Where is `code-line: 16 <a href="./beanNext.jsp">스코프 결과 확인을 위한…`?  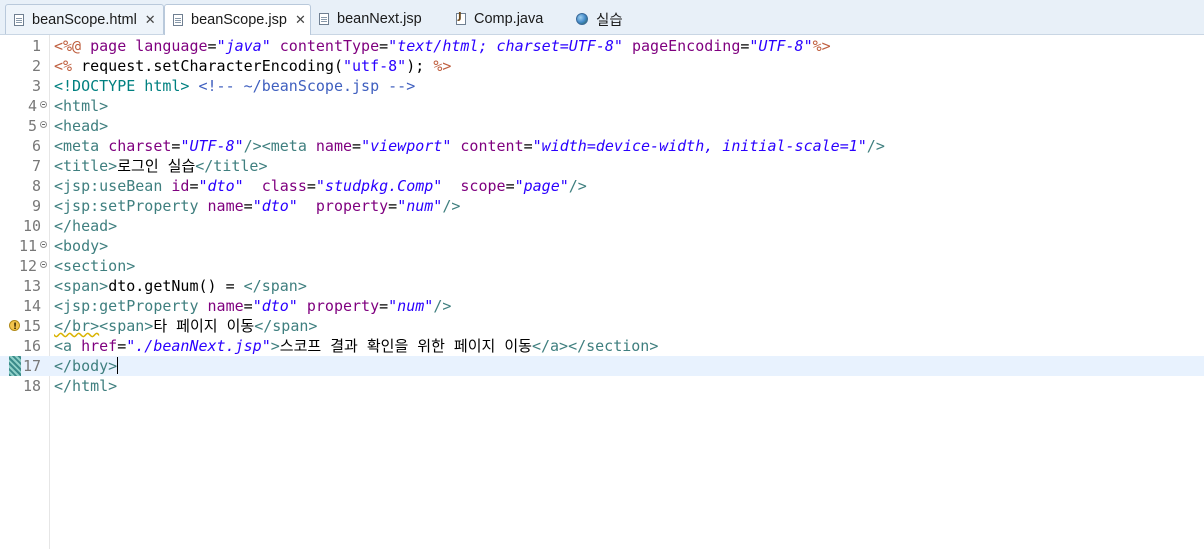
code-line: 16 <a href="./beanNext.jsp">스코프 결과 확인을 위한… is located at coordinates (602, 346).